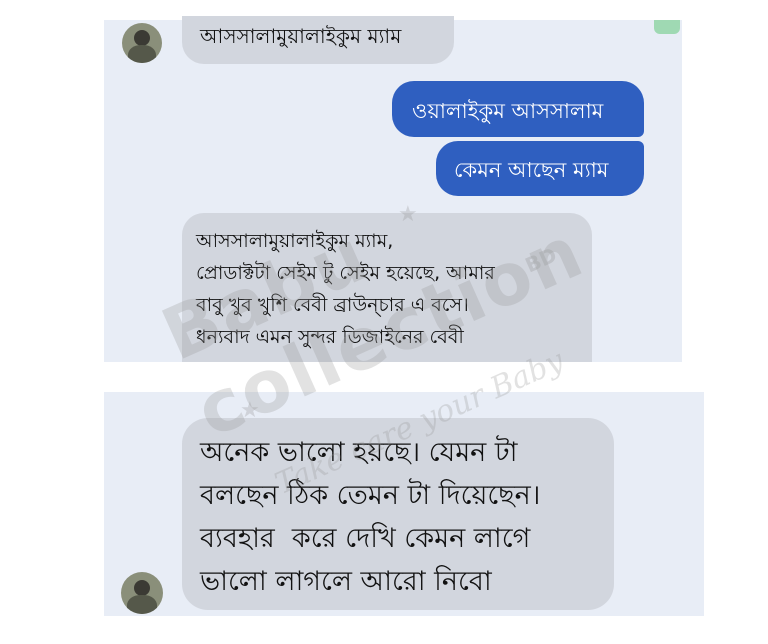 This screenshot has width=768, height=644. I want to click on message-bubble-incoming: আসসালামুয়ালাইকুম ম্যাম, so click(318, 40).